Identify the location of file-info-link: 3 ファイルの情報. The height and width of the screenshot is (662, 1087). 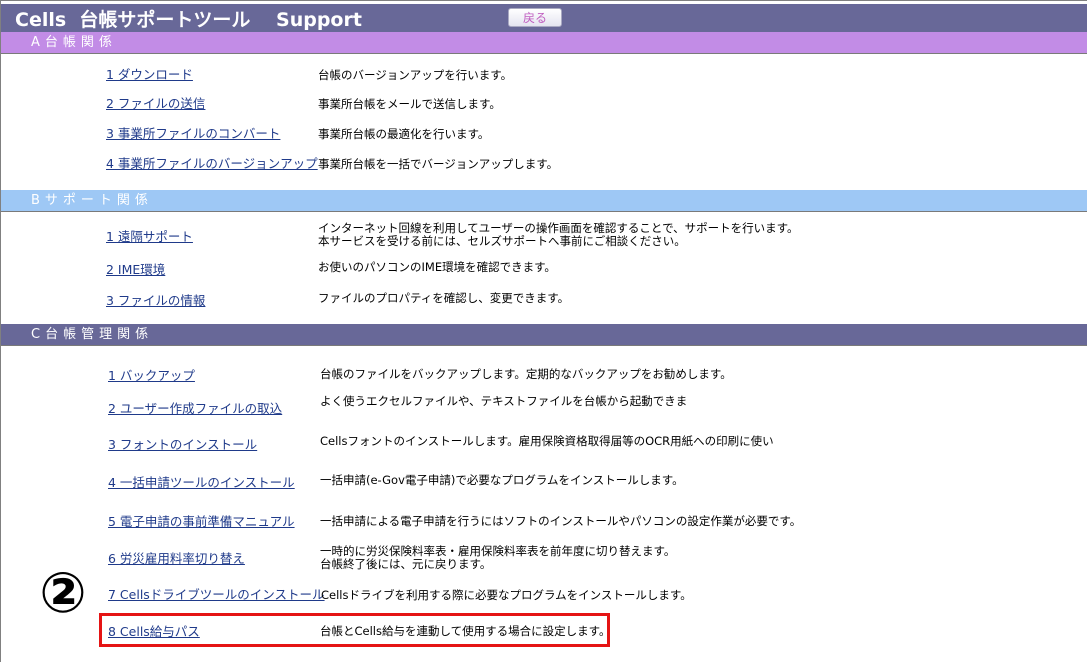
(155, 301).